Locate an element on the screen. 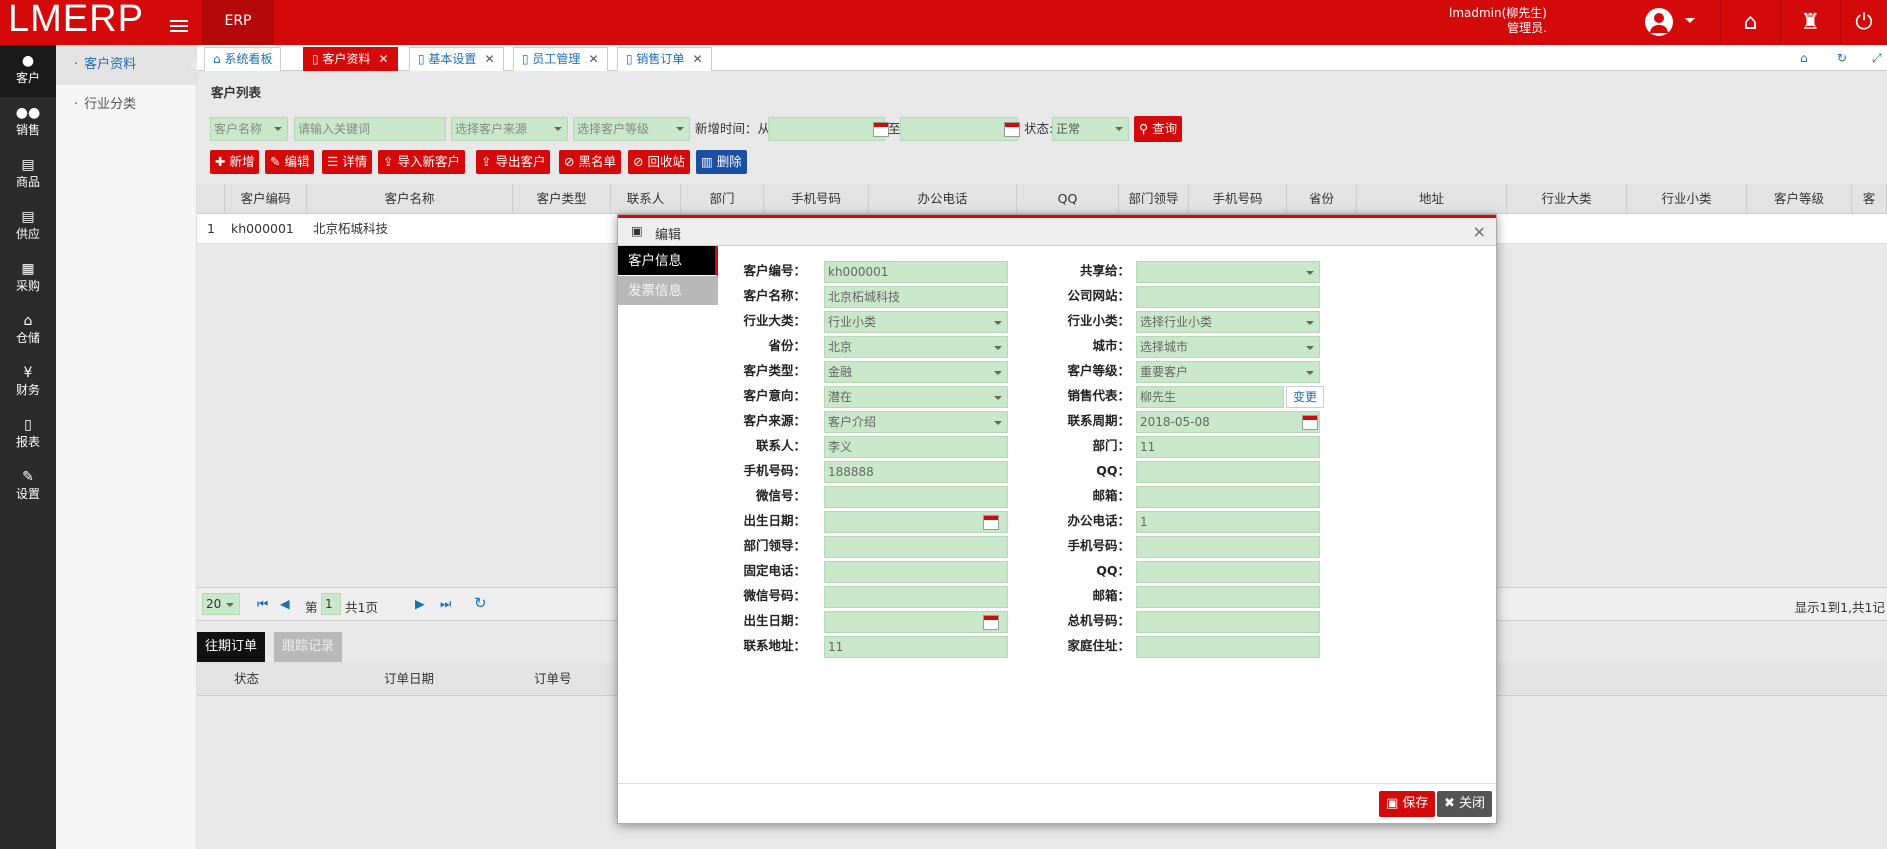 This screenshot has width=1887, height=849. nav-storage: ⌂ 仓储 is located at coordinates (28, 331).